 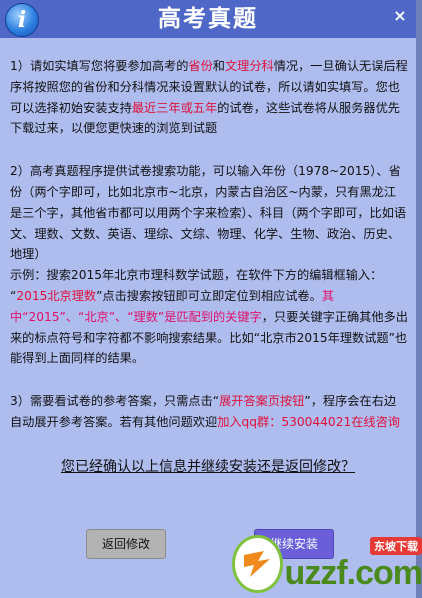 I want to click on p2-text-e: ”点击搜索按钮即可立即定位到相应试卷。, so click(x=209, y=295).